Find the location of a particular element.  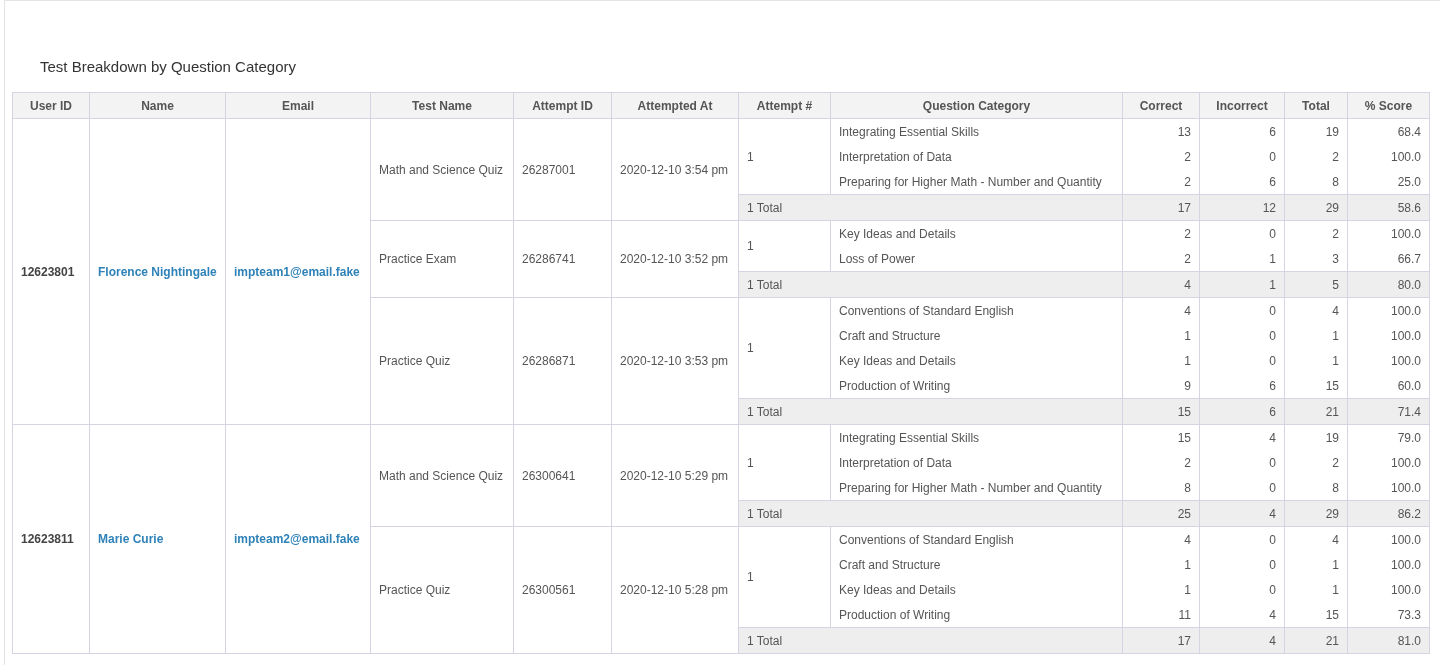

table-cell: 80.0 is located at coordinates (1388, 284).